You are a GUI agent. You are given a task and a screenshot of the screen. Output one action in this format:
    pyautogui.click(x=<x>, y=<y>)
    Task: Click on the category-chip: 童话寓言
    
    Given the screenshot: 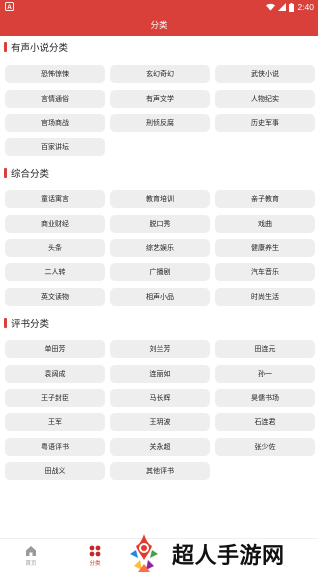 What is the action you would take?
    pyautogui.click(x=55, y=199)
    